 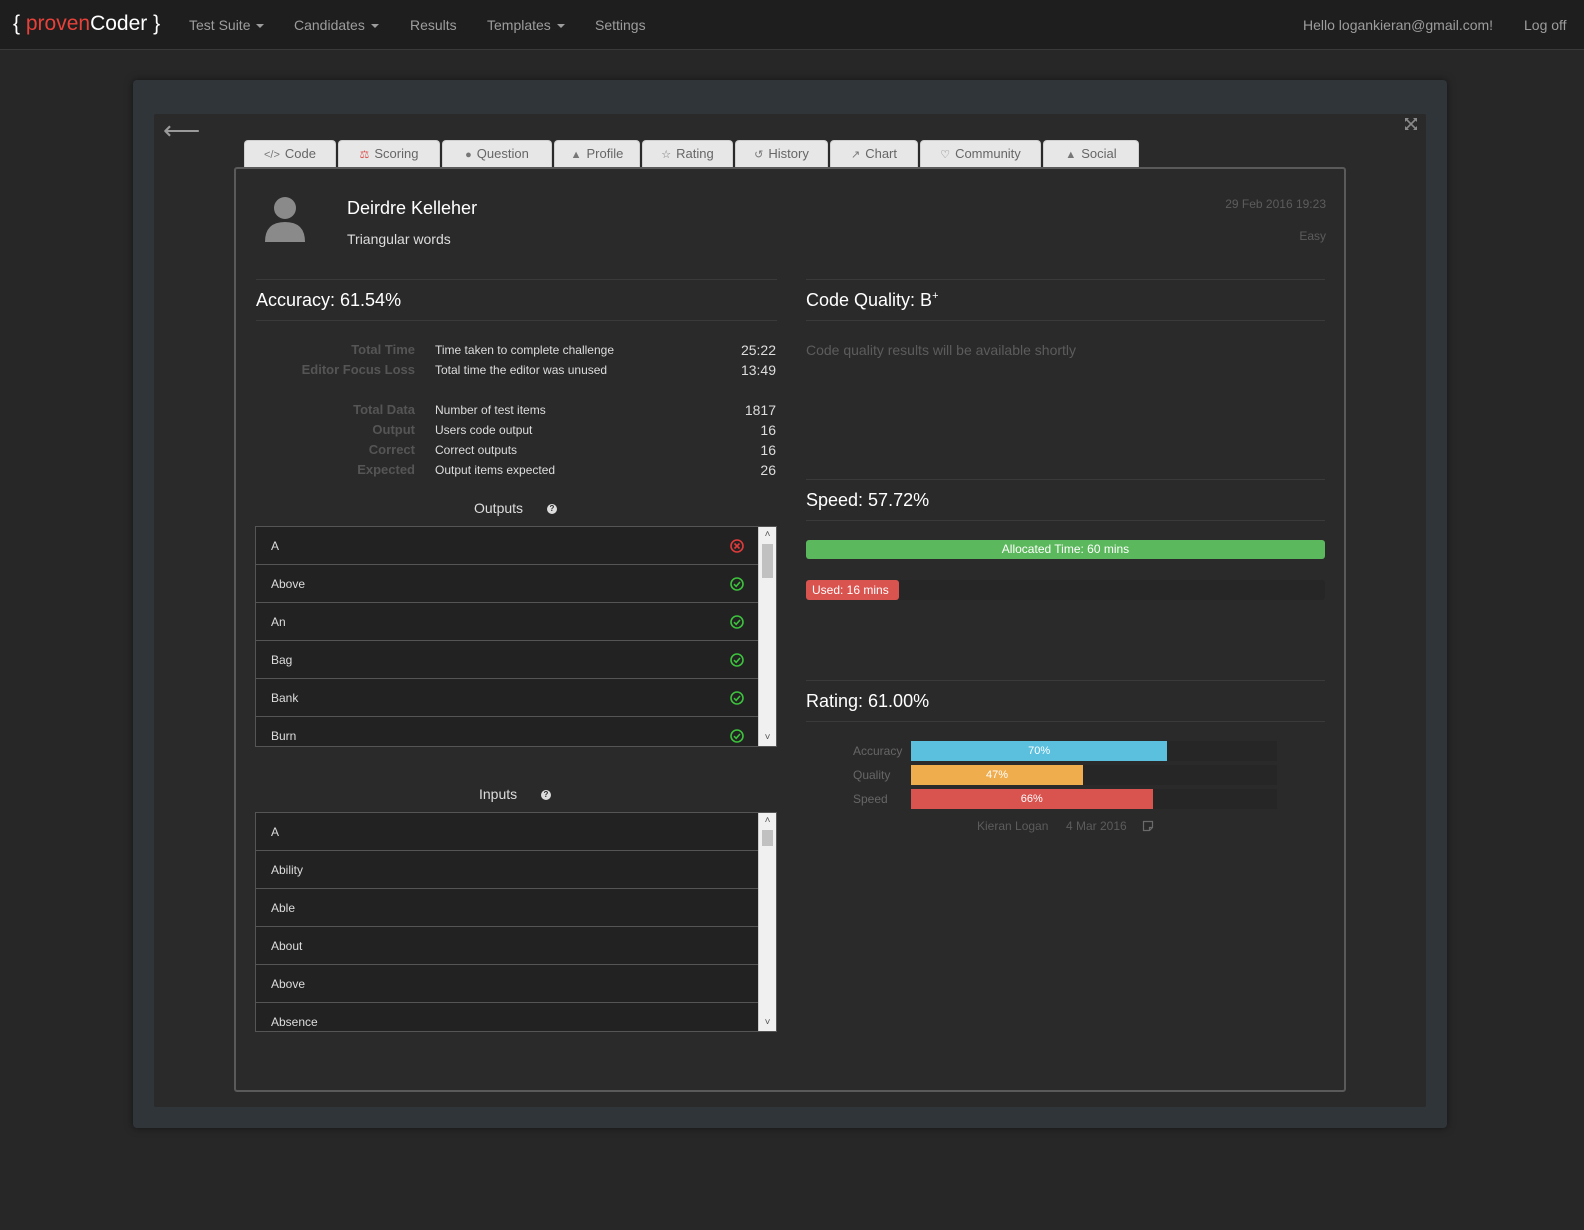 What do you see at coordinates (272, 155) in the screenshot?
I see `code-icon: </>` at bounding box center [272, 155].